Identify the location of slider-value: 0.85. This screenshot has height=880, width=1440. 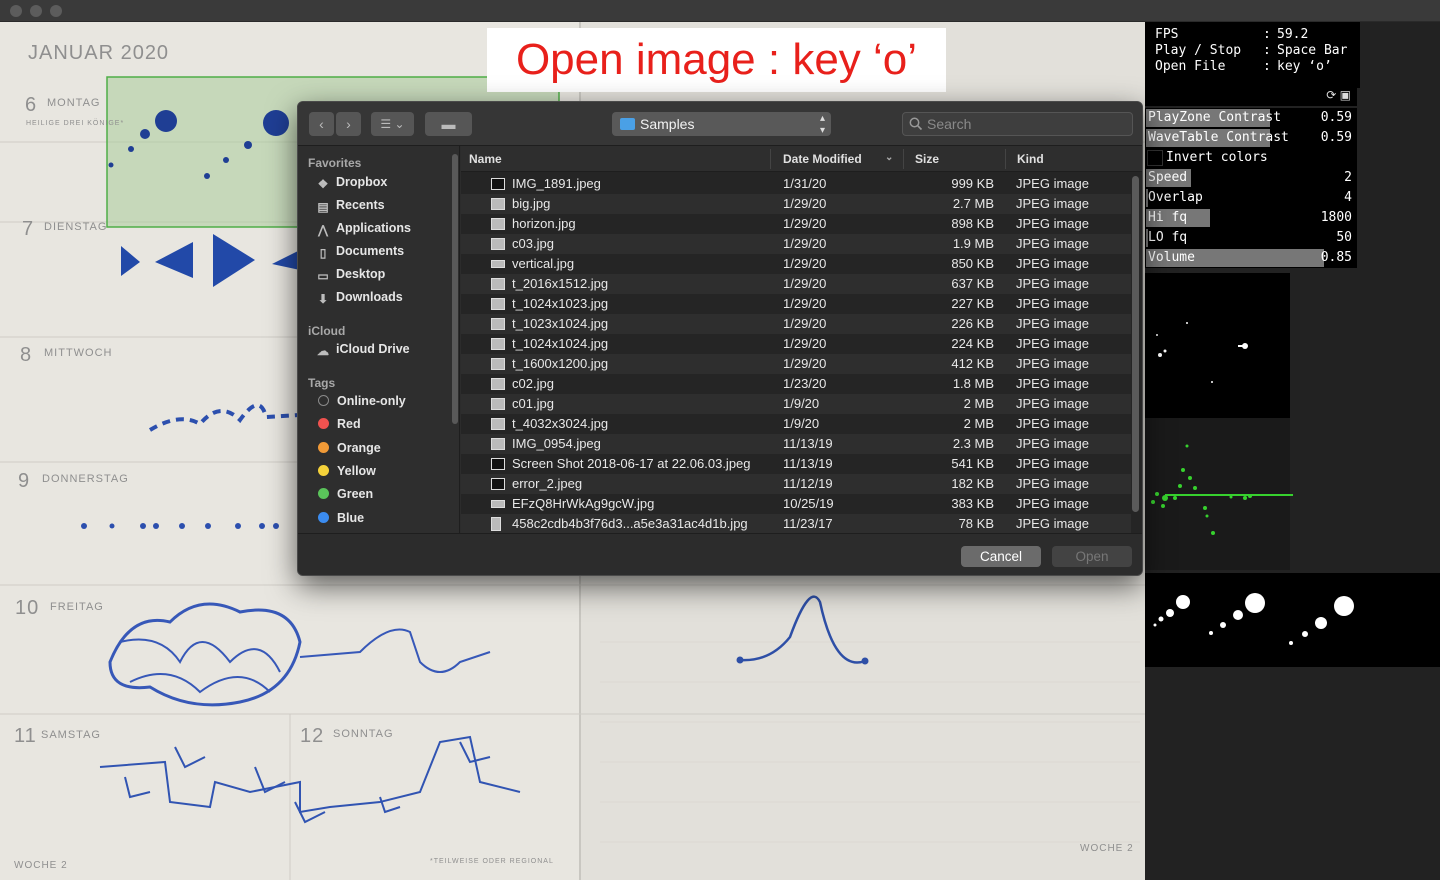
(1336, 257).